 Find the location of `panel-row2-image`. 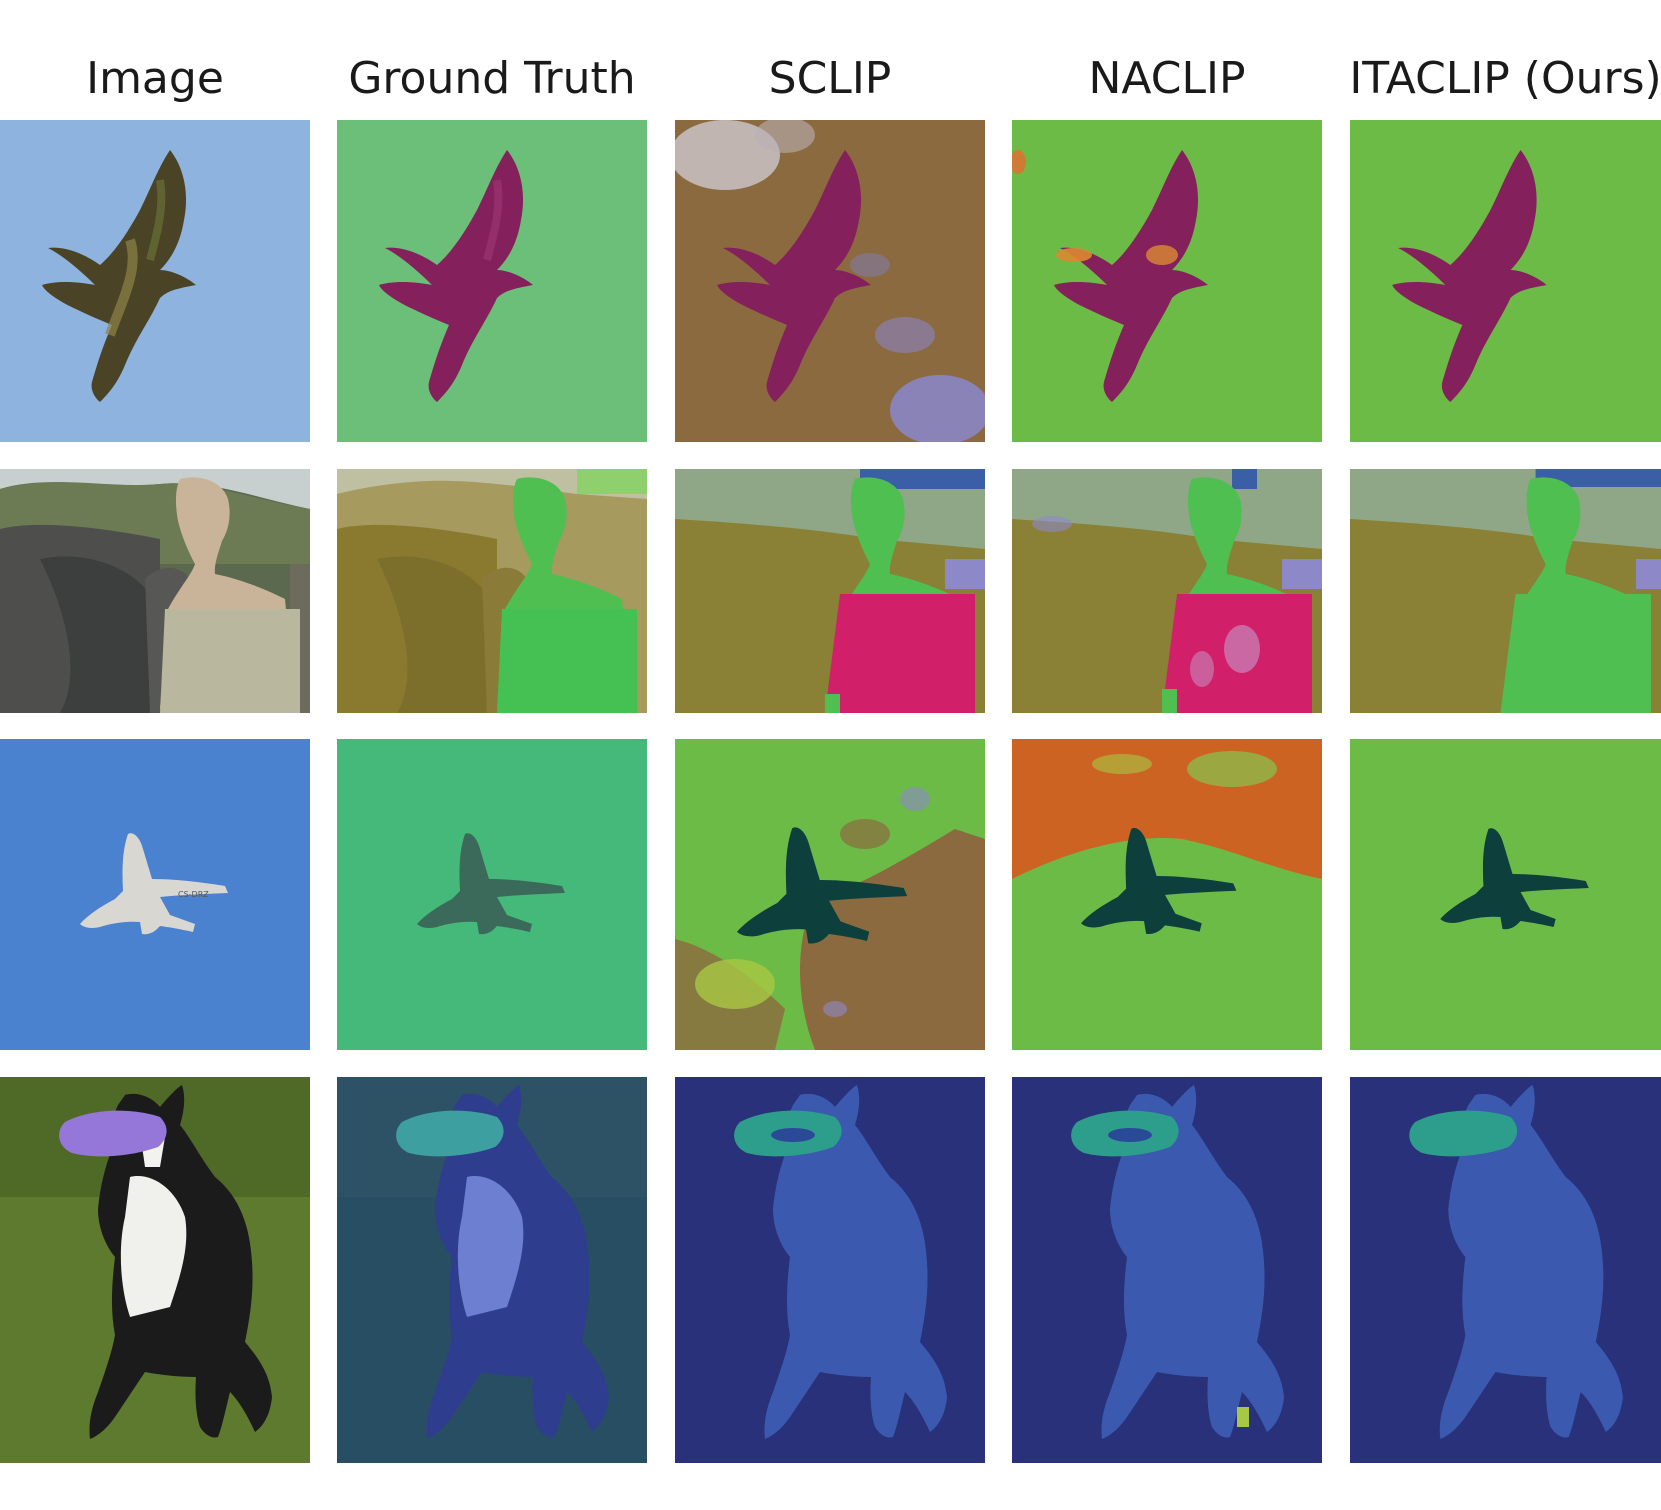

panel-row2-image is located at coordinates (155, 591).